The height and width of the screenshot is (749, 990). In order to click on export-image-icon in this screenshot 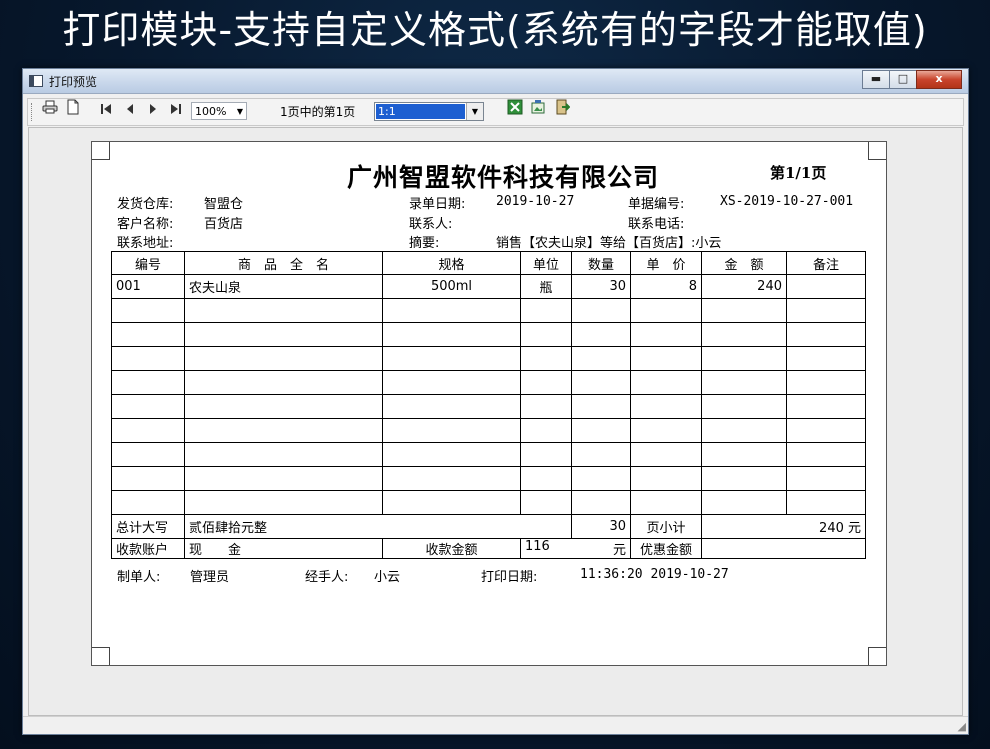, I will do `click(538, 112)`.